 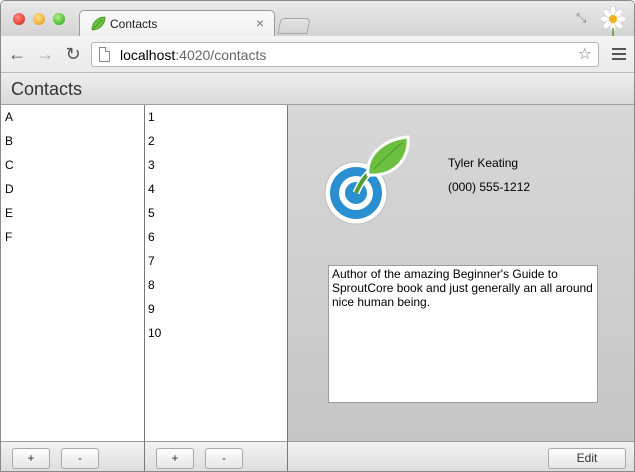 What do you see at coordinates (193, 55) in the screenshot?
I see `url-text: localhost:4020/contacts` at bounding box center [193, 55].